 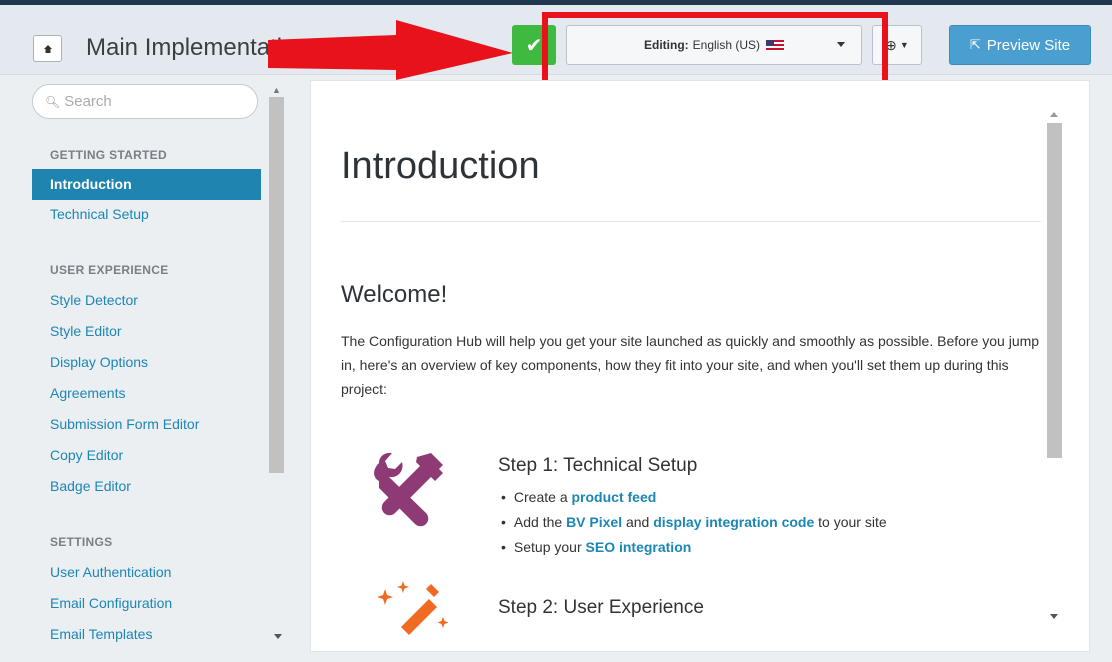 I want to click on tools-icon, so click(x=408, y=489).